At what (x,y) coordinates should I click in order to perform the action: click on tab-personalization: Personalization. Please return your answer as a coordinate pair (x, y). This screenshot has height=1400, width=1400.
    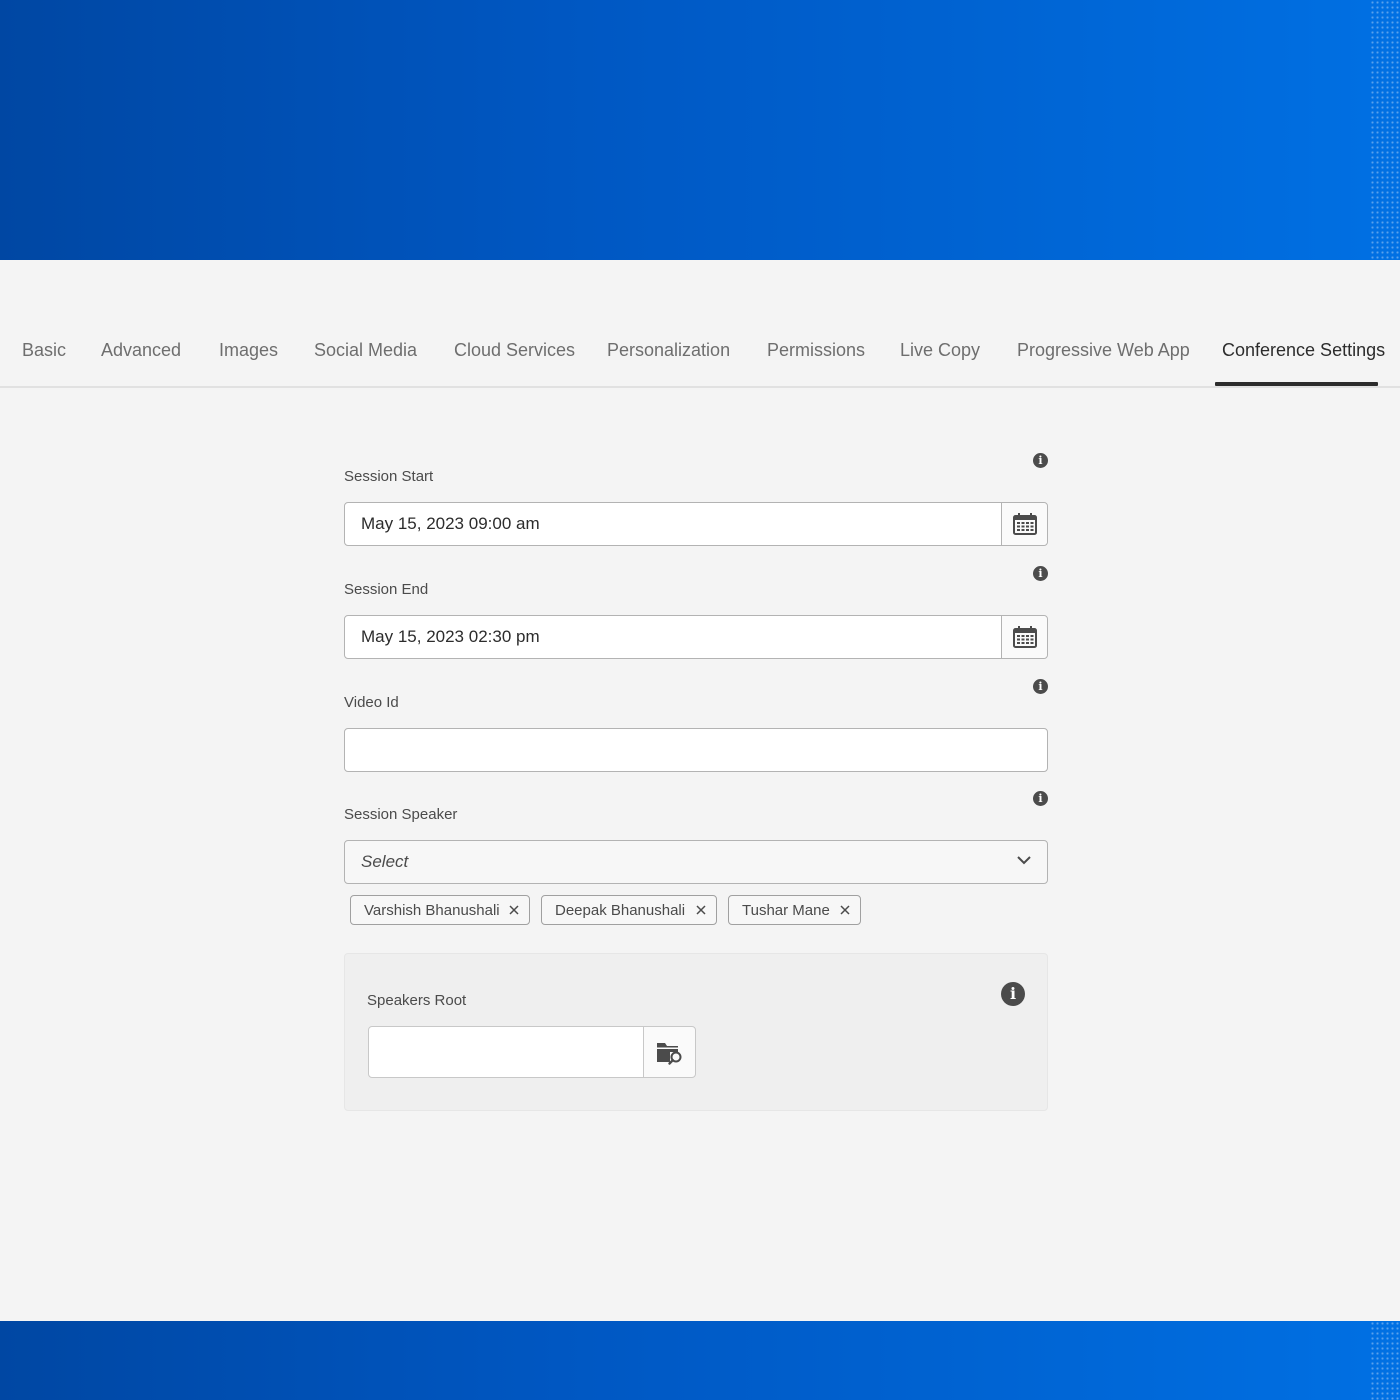
    Looking at the image, I should click on (668, 350).